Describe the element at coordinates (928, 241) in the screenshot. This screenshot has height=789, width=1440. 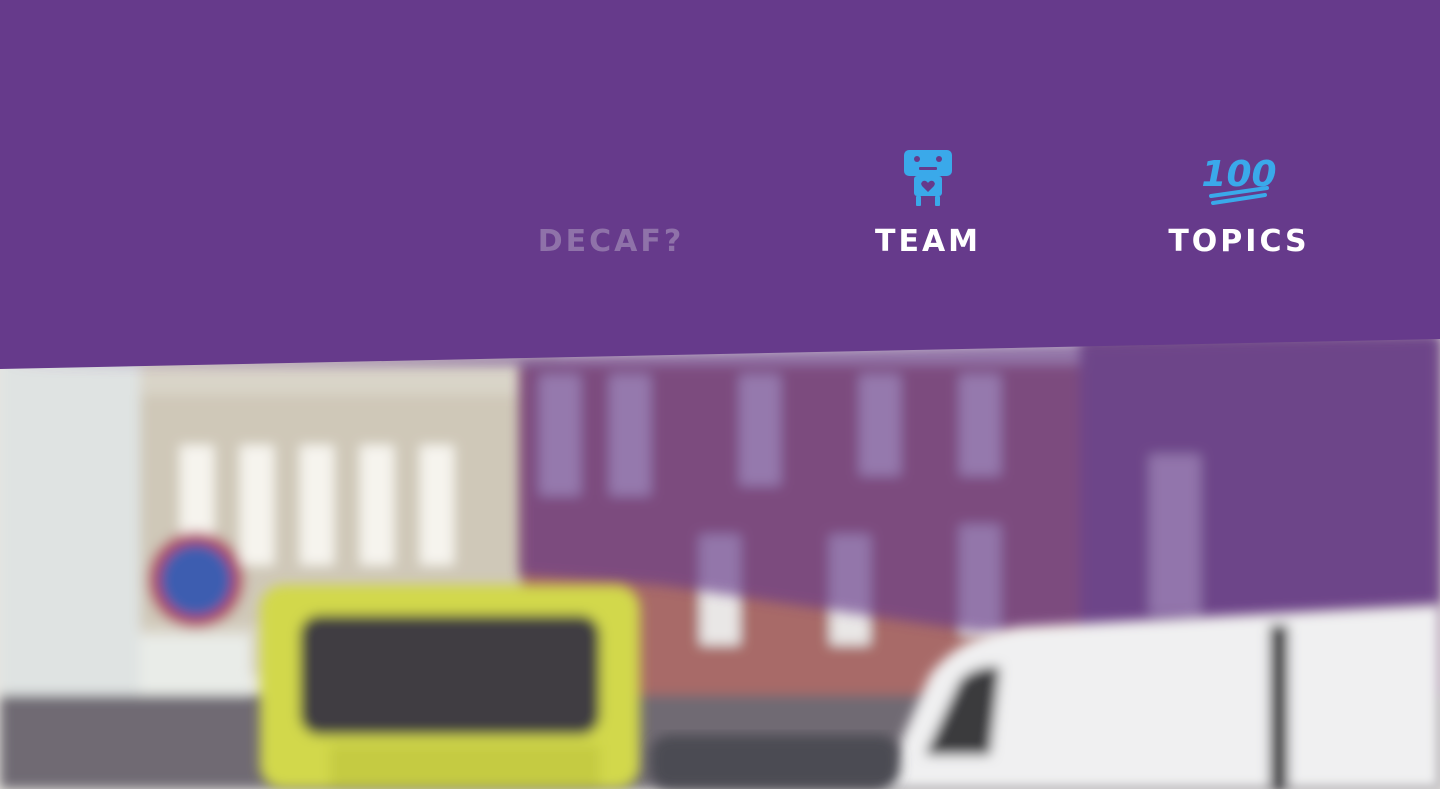
I see `nav-label-team: TEAM` at that location.